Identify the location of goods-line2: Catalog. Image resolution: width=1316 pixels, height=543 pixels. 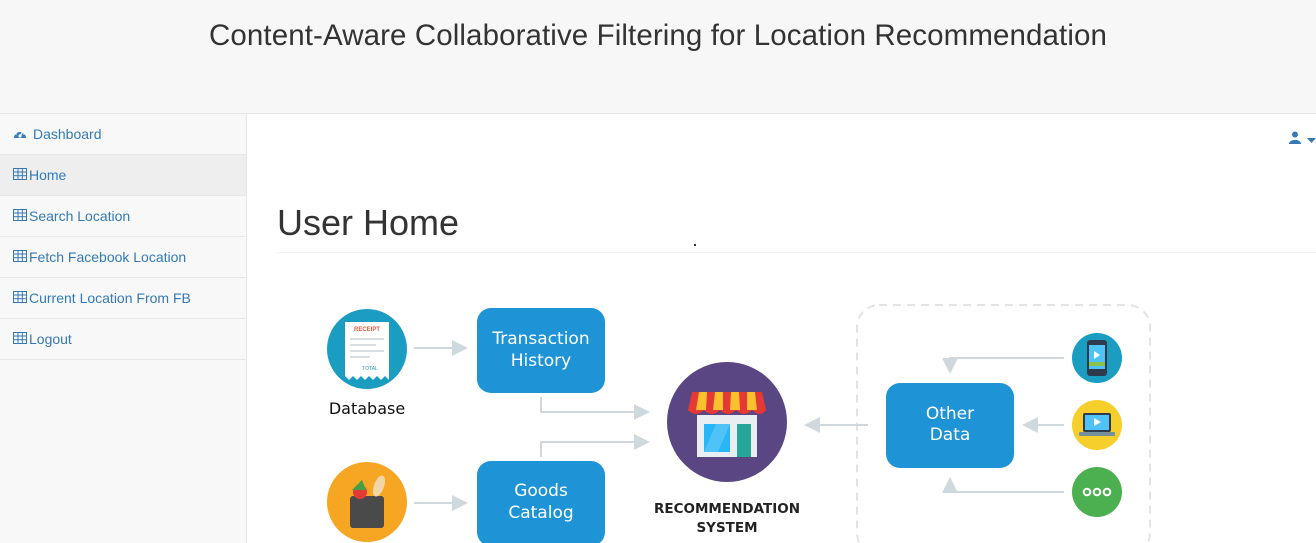
(540, 513).